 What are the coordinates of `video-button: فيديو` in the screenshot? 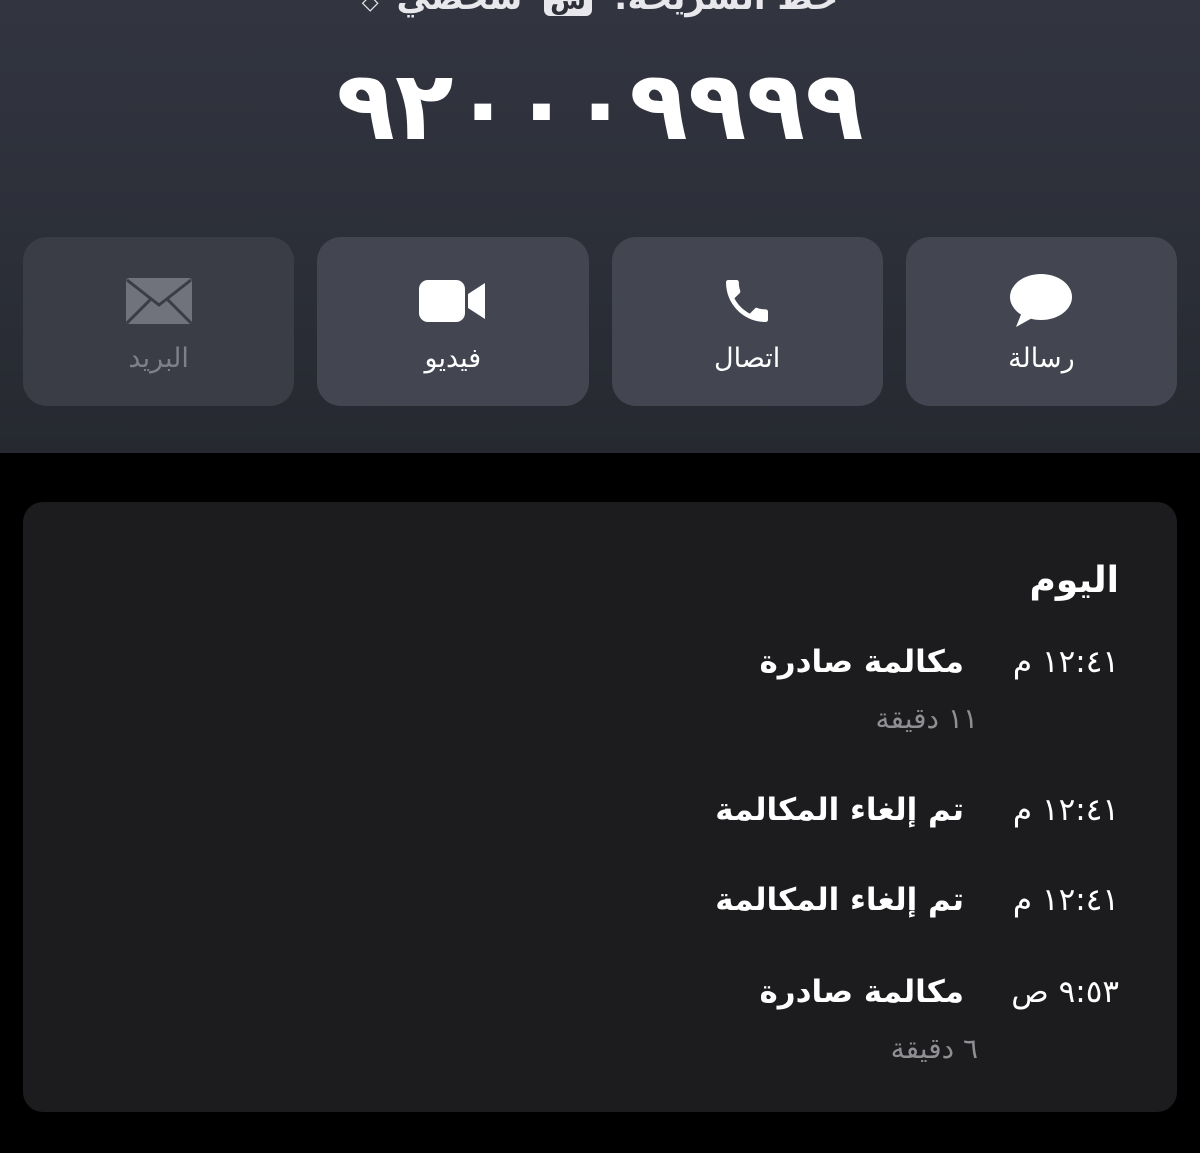 It's located at (453, 321).